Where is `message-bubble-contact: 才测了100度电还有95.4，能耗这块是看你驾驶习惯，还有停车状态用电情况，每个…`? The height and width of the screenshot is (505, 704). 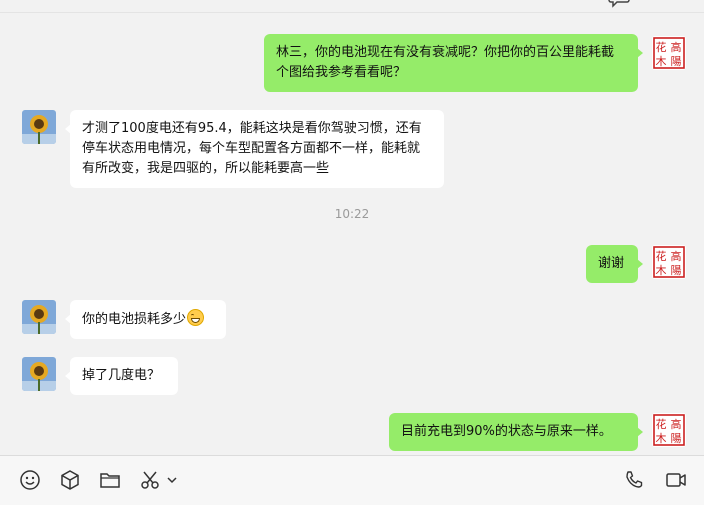 message-bubble-contact: 才测了100度电还有95.4，能耗这块是看你驾驶习惯，还有停车状态用电情况，每个… is located at coordinates (254, 149).